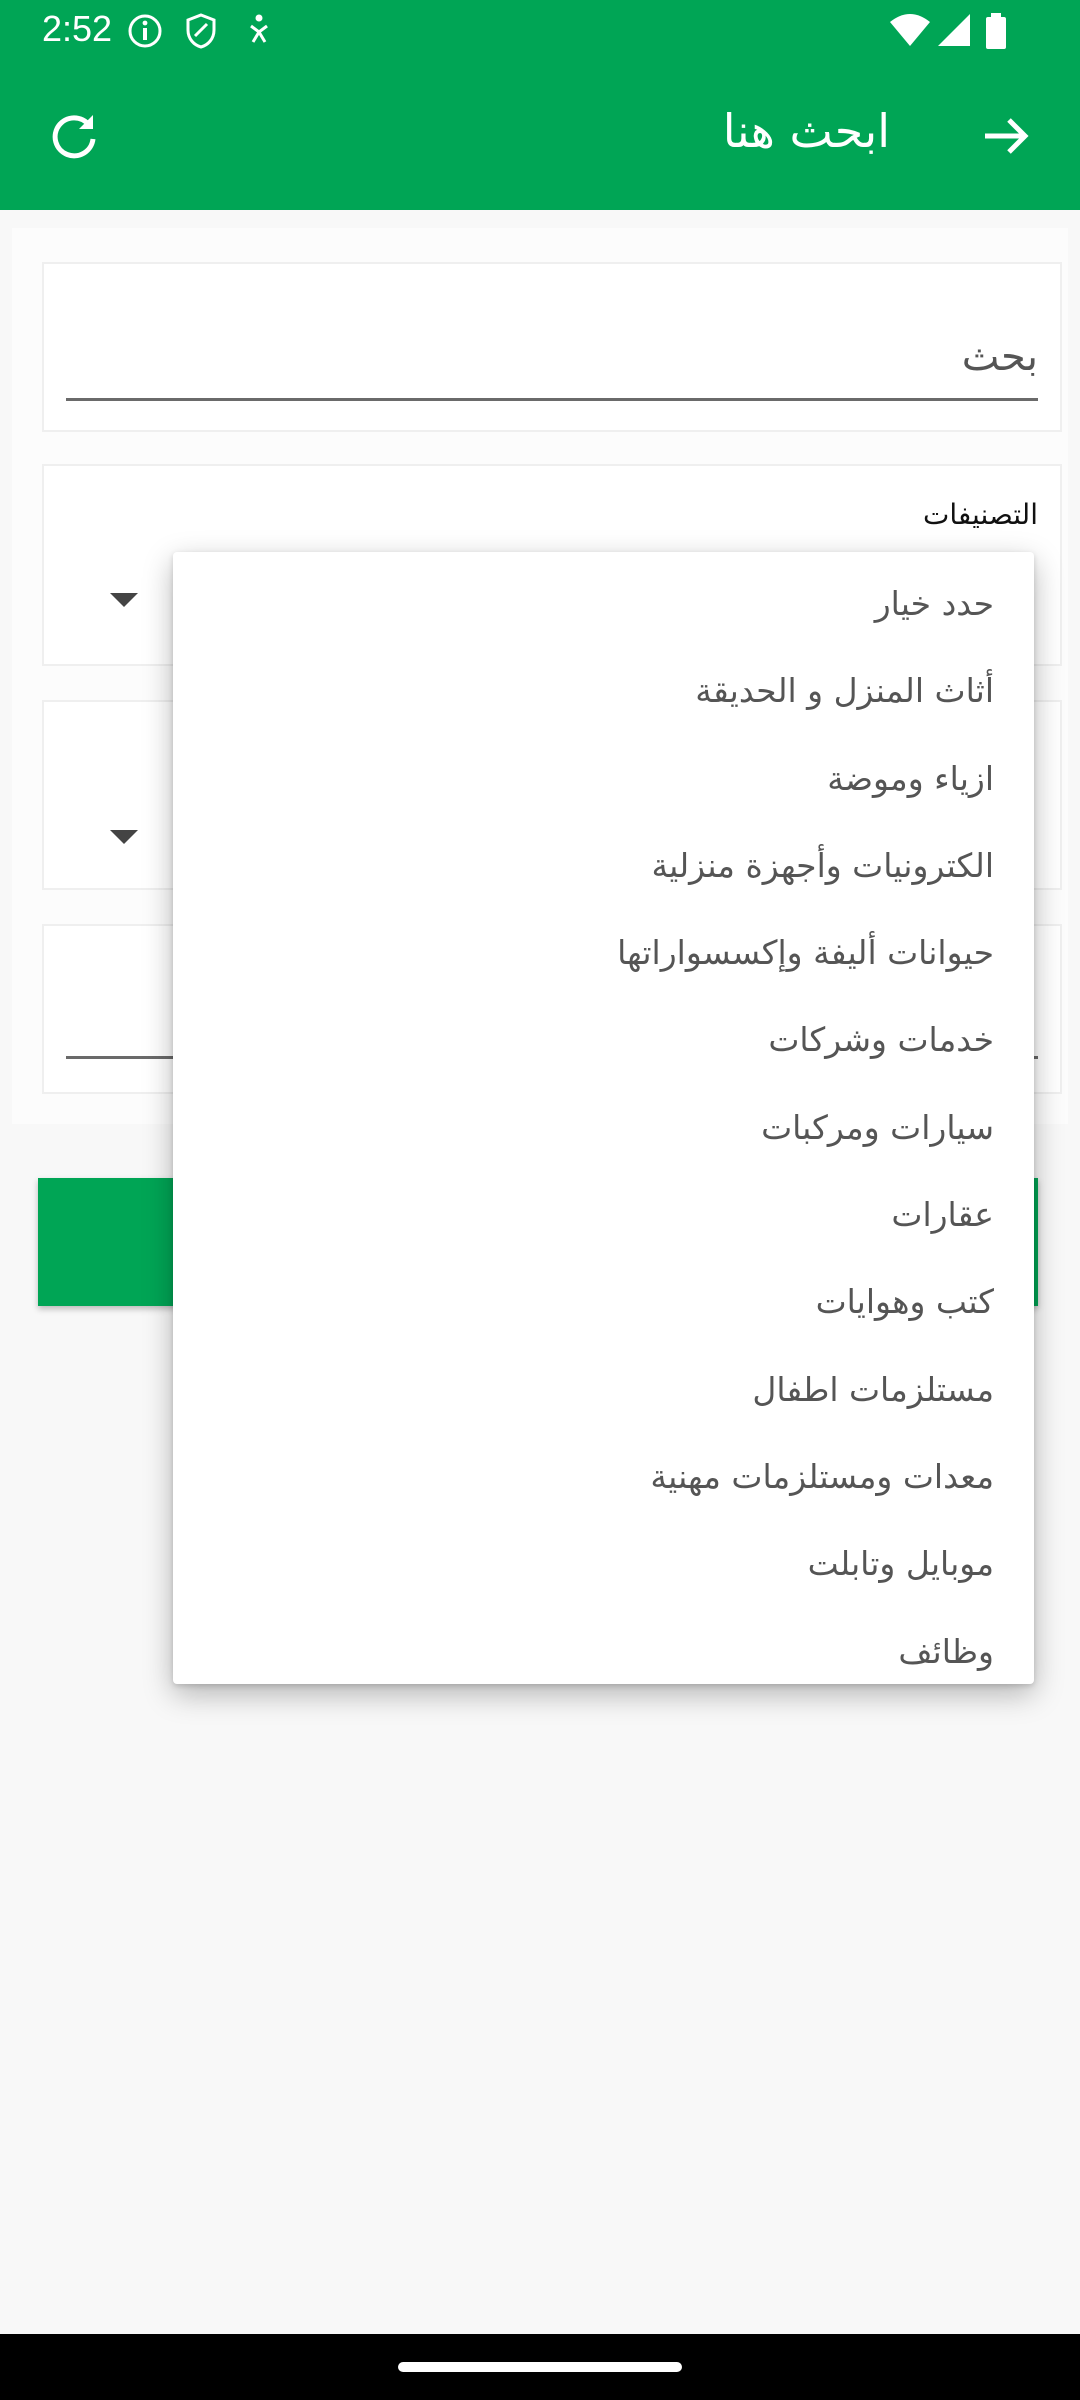  What do you see at coordinates (603, 956) in the screenshot?
I see `dropdown-item: حيوانات أليفة وإكسسواراتها` at bounding box center [603, 956].